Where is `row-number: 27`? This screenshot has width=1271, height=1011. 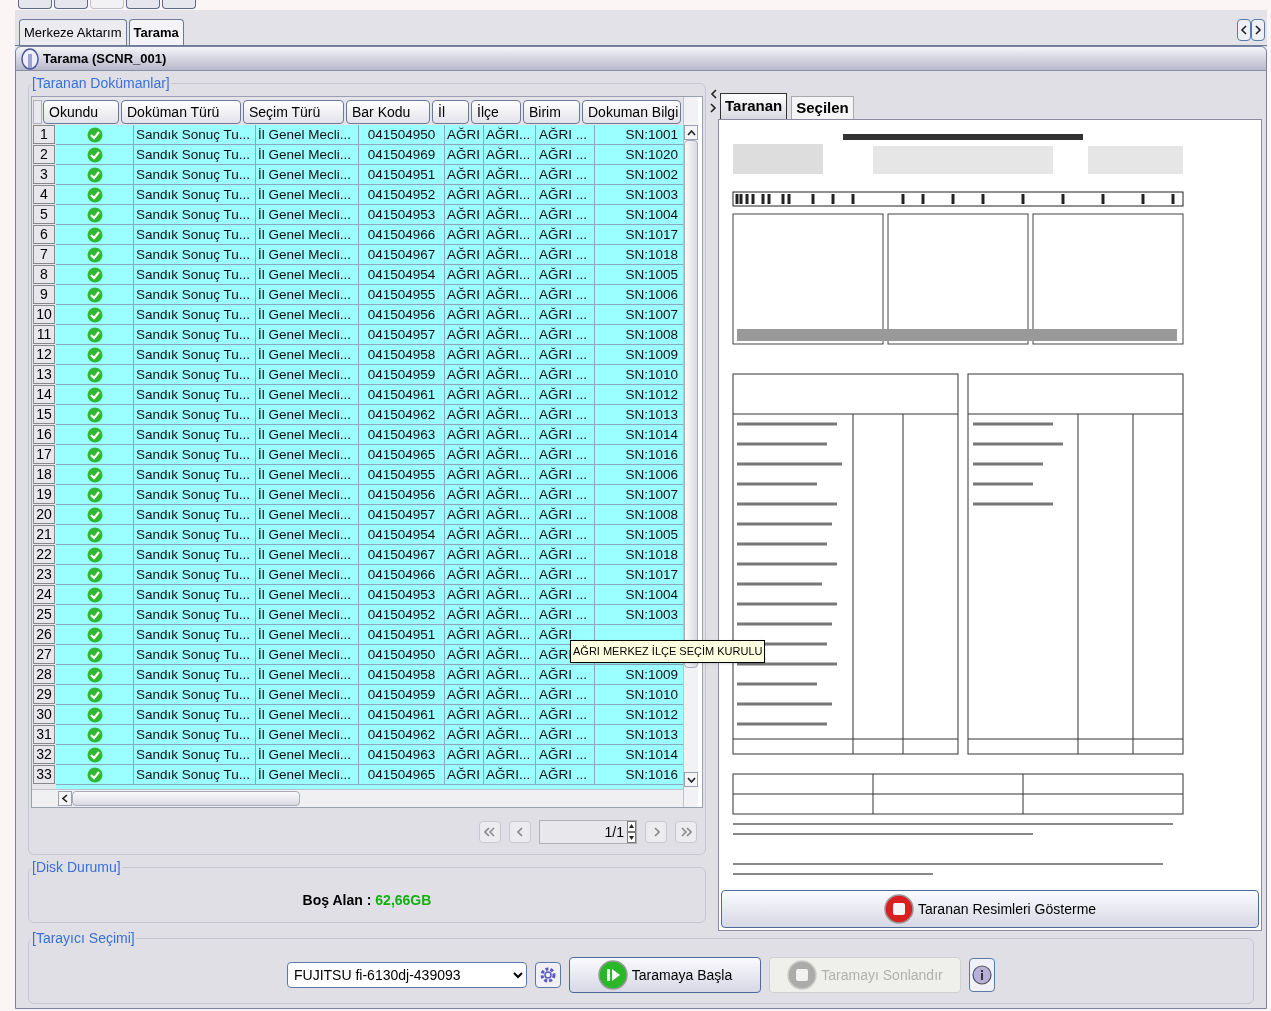 row-number: 27 is located at coordinates (44, 654).